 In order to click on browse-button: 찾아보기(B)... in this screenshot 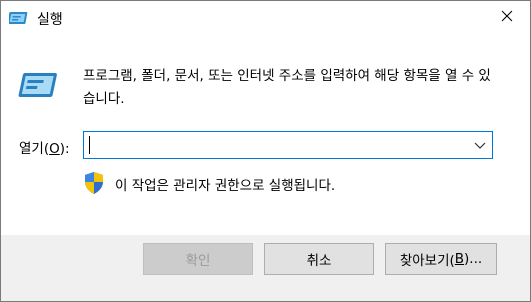, I will do `click(441, 259)`.